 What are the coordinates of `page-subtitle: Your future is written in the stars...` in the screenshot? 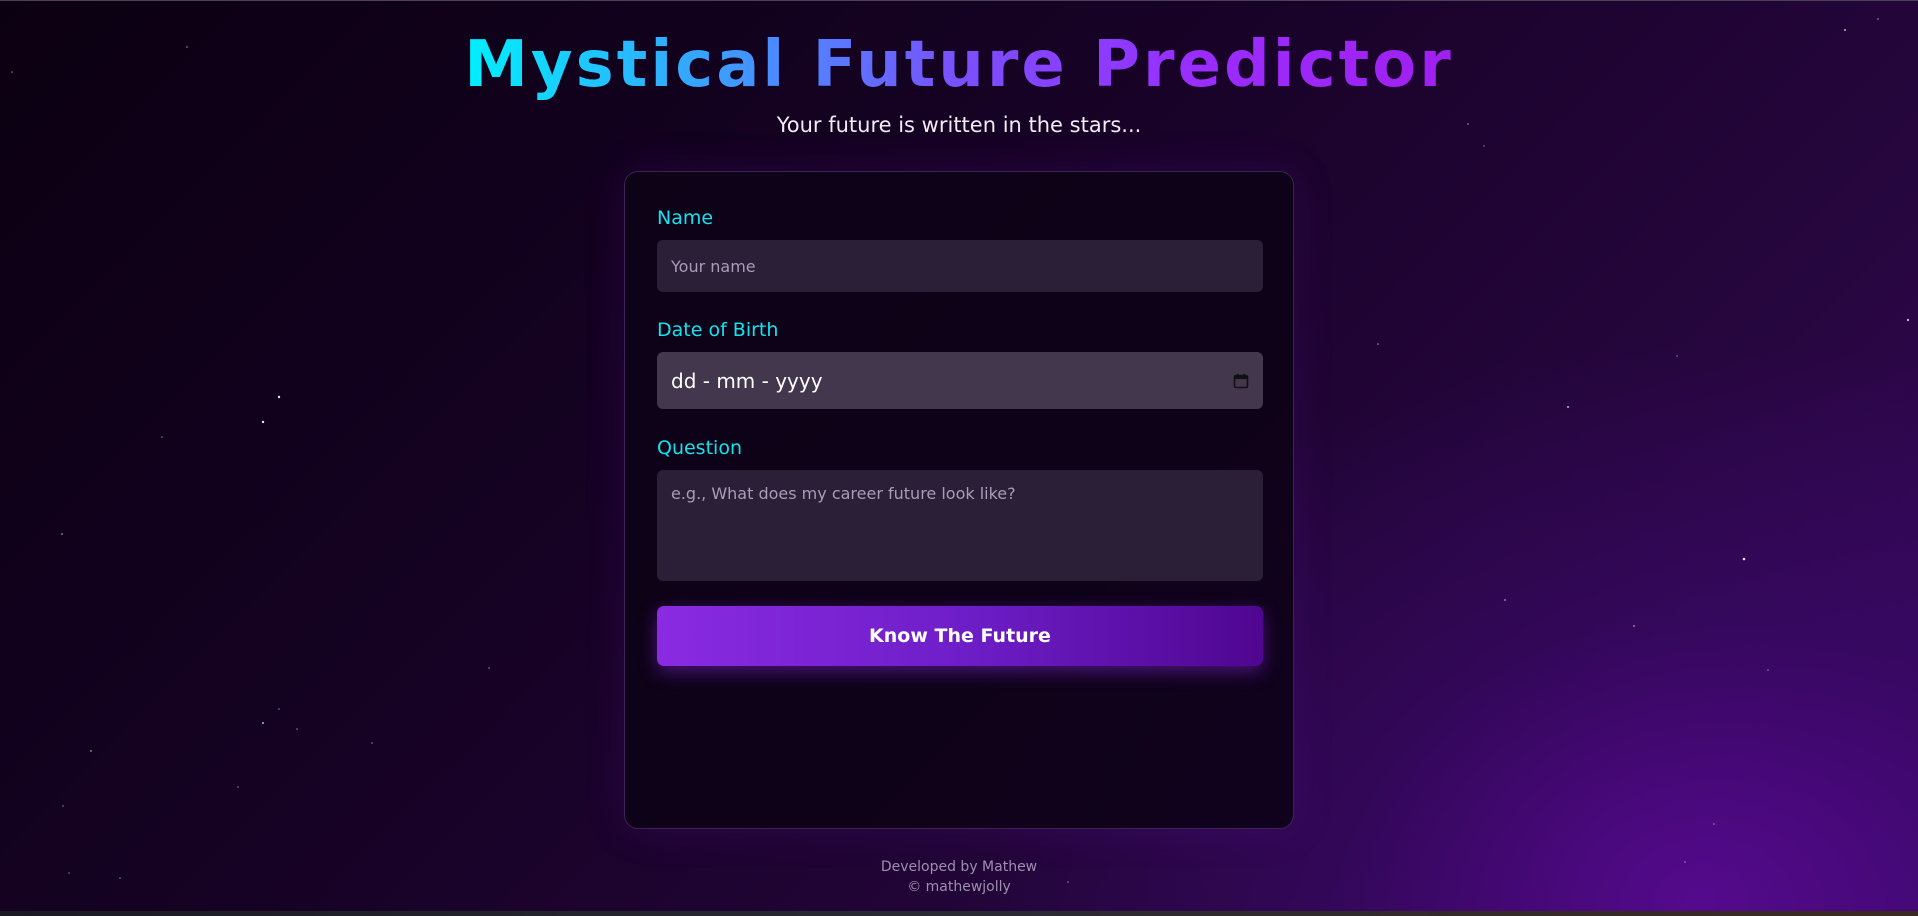 It's located at (959, 125).